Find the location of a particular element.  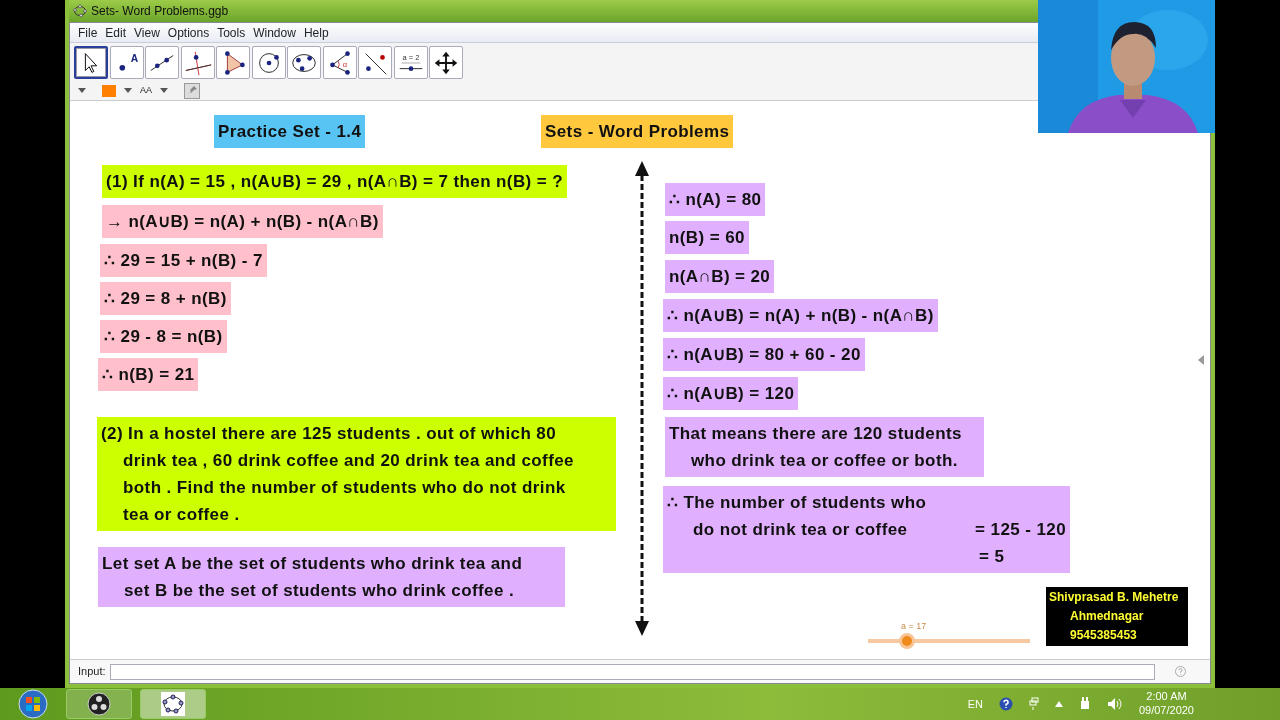

color-swatch is located at coordinates (109, 90).